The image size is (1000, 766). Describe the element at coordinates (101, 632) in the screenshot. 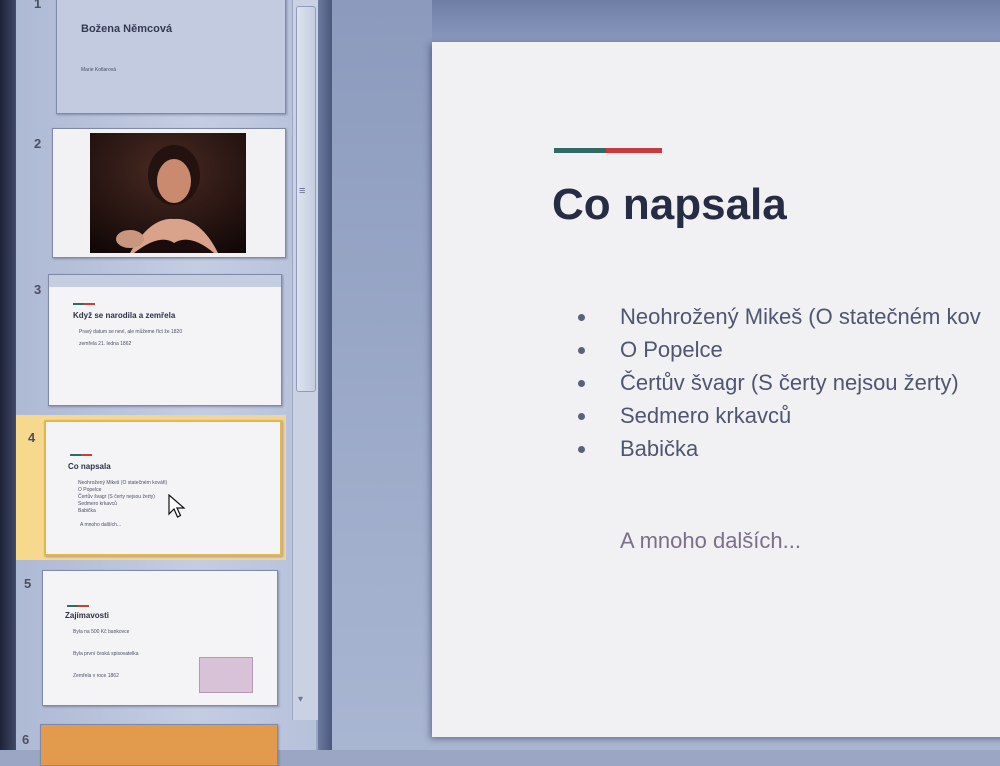

I see `thumb-line: Byla na 500 Kč bankovce` at that location.